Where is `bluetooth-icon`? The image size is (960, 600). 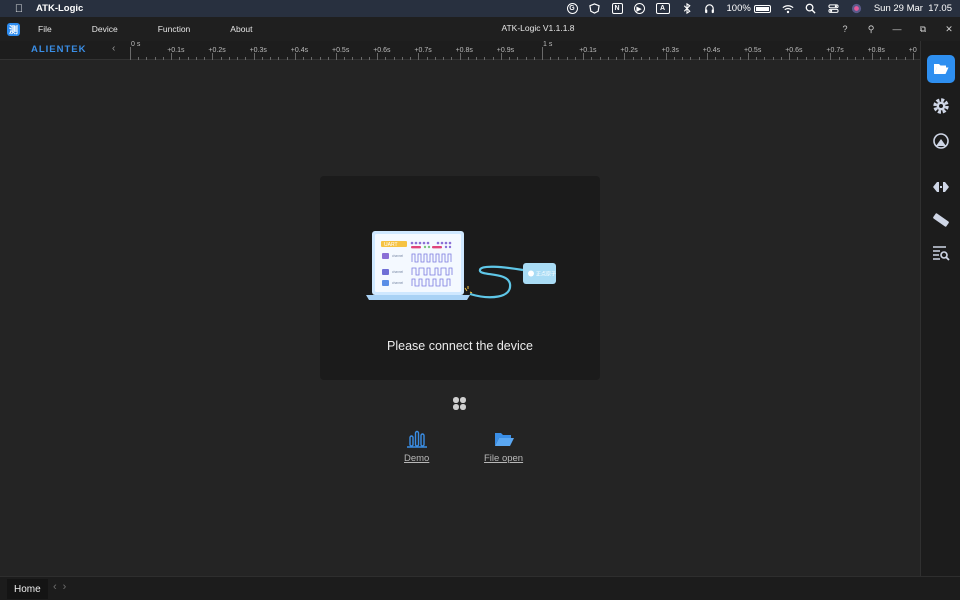
bluetooth-icon is located at coordinates (687, 9).